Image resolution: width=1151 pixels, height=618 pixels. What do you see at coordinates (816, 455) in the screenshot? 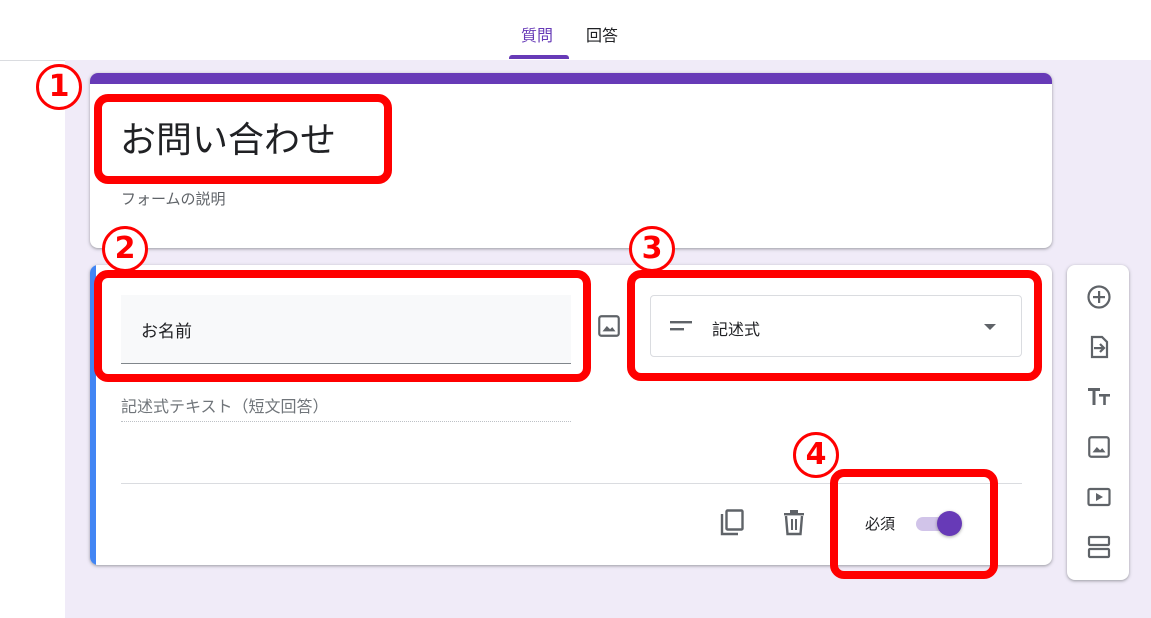
I see `annotation-marker-4: 4` at bounding box center [816, 455].